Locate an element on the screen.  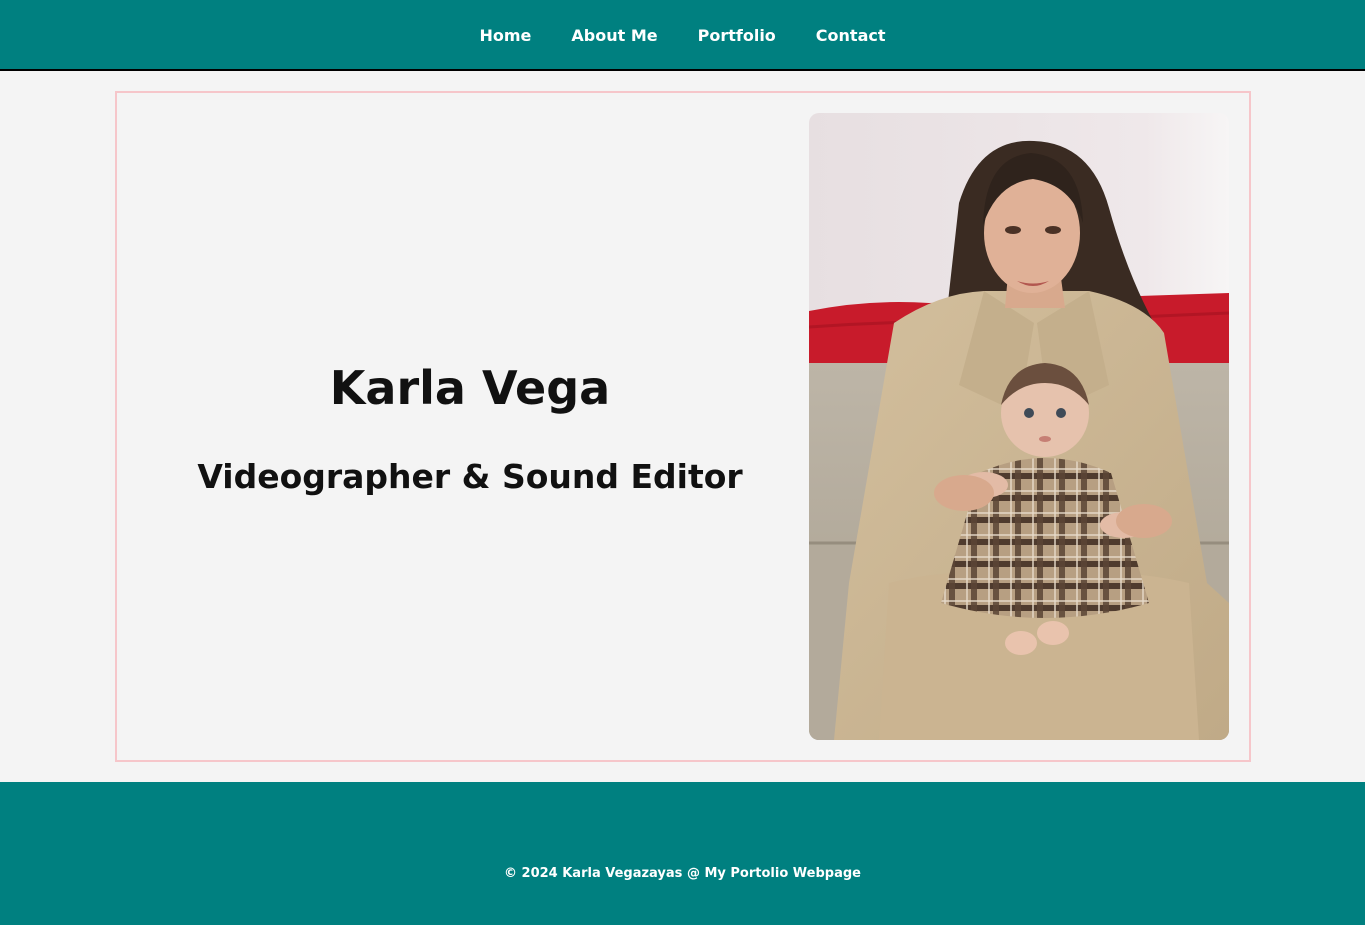
top-navbar: Home About Me Portfolio Contact is located at coordinates (682, 35).